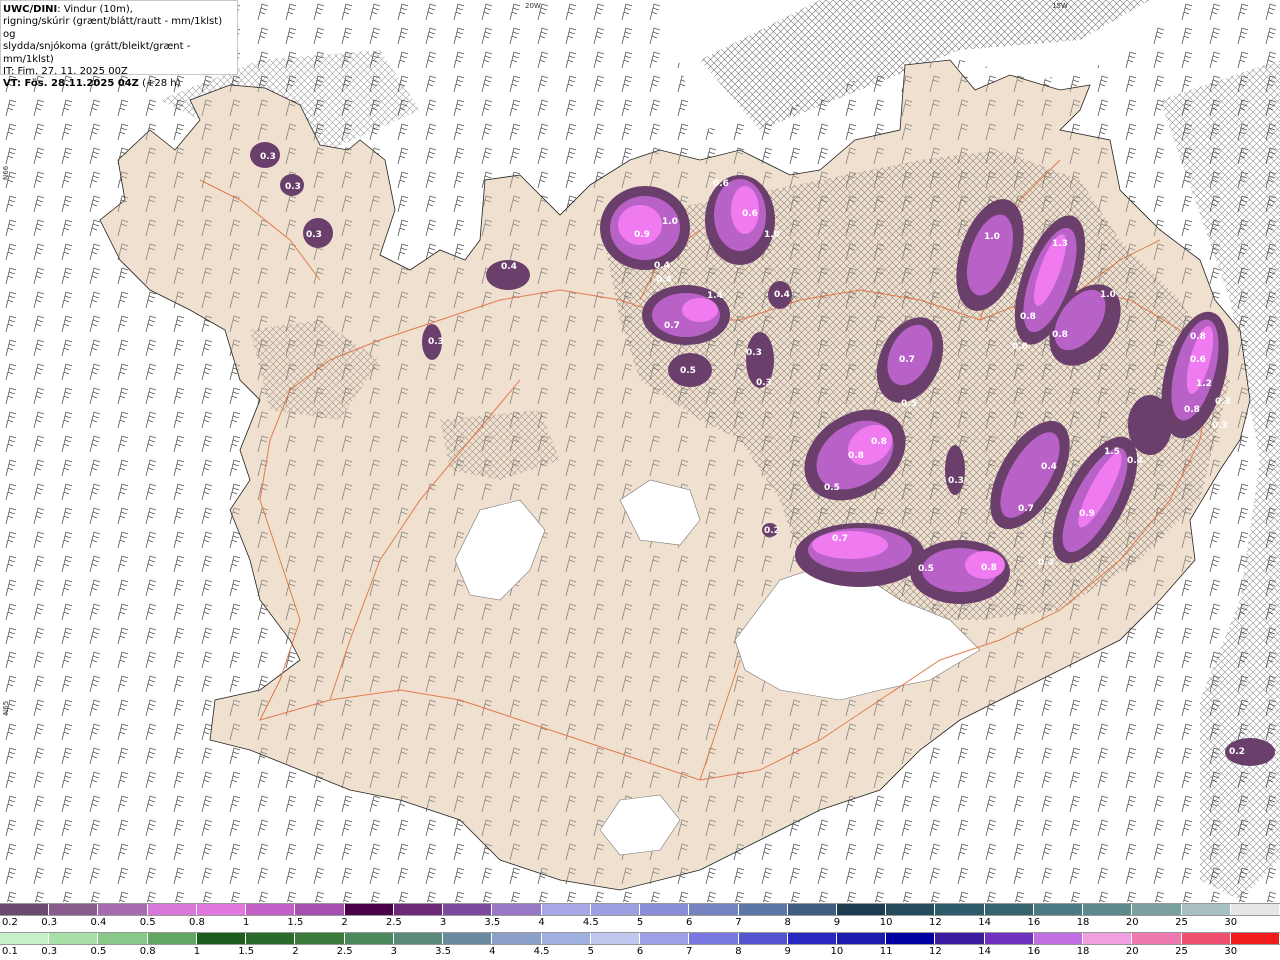  Describe the element at coordinates (772, 531) in the screenshot. I see `precip-label: 0.2` at that location.